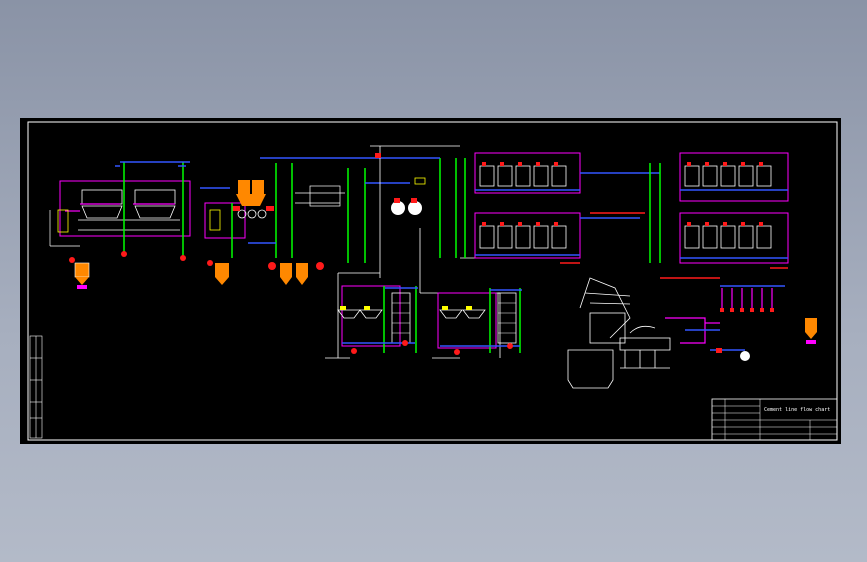  What do you see at coordinates (797, 410) in the screenshot?
I see `title-block-title: Cement line flow chart` at bounding box center [797, 410].